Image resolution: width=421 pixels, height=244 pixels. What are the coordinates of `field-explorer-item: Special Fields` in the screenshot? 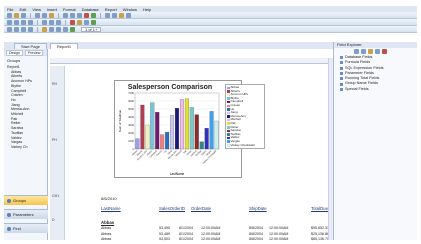 It's located at (375, 89).